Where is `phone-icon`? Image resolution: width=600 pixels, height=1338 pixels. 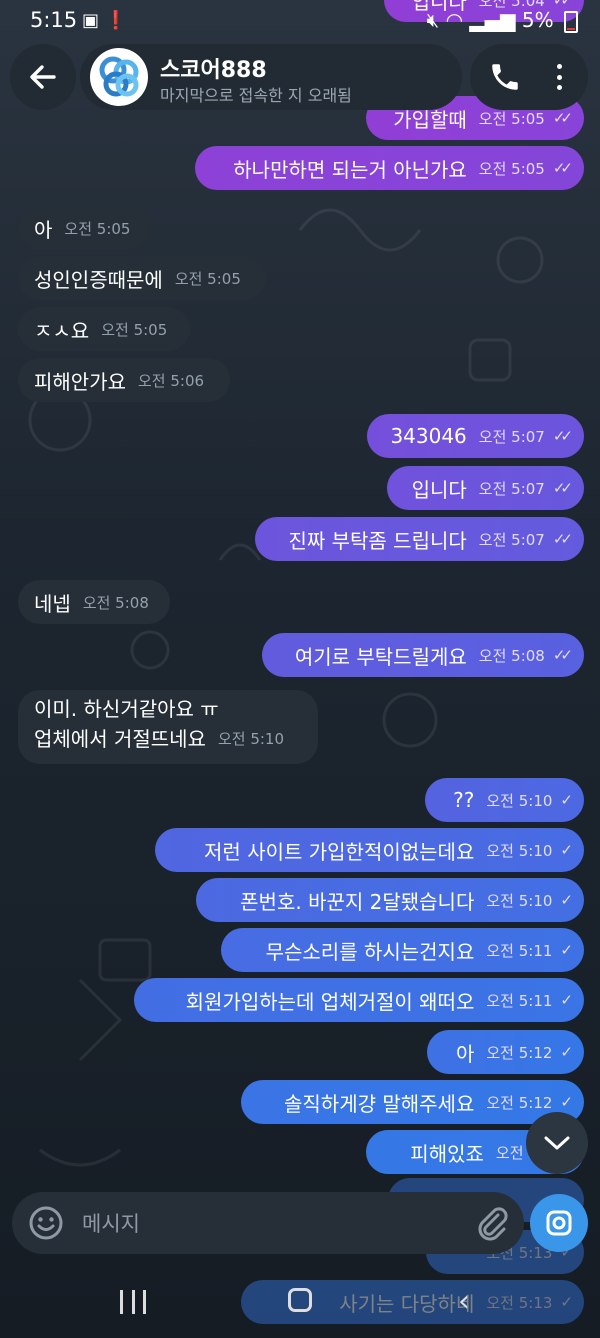
phone-icon is located at coordinates (505, 77).